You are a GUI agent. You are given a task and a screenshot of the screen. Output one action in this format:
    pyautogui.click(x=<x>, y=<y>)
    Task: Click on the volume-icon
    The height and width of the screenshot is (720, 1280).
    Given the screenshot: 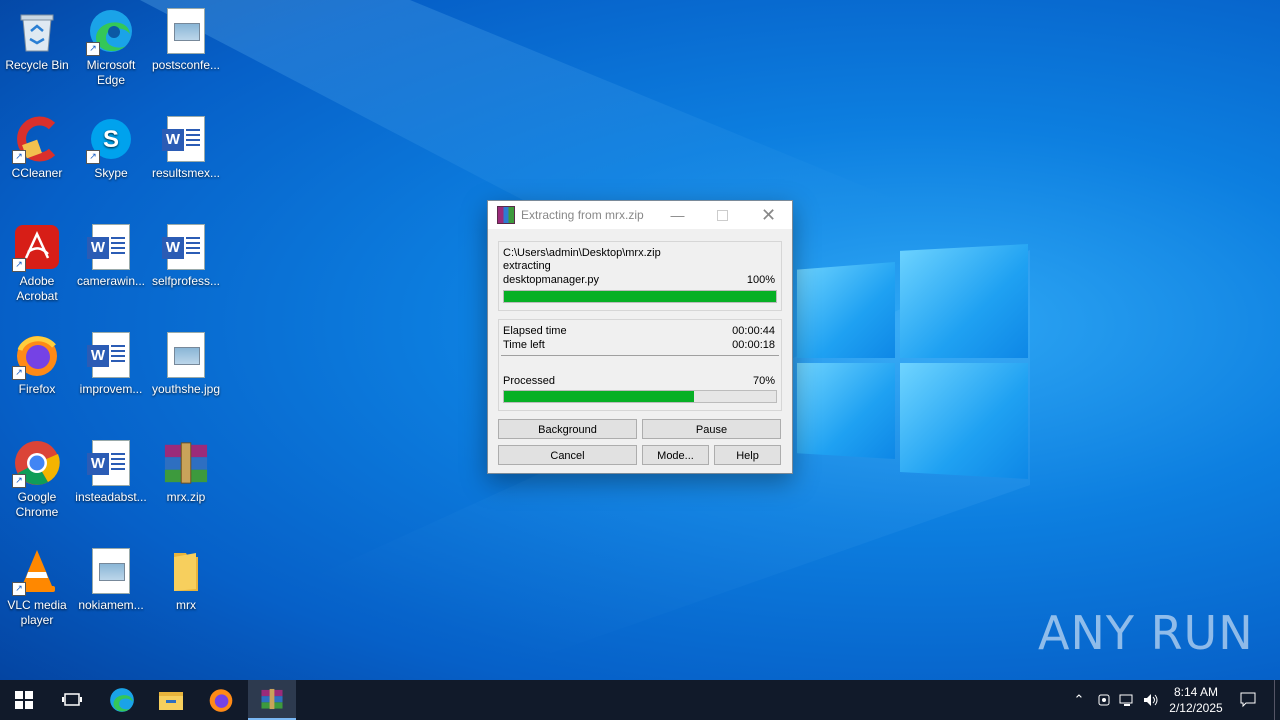 What is the action you would take?
    pyautogui.click(x=1151, y=700)
    